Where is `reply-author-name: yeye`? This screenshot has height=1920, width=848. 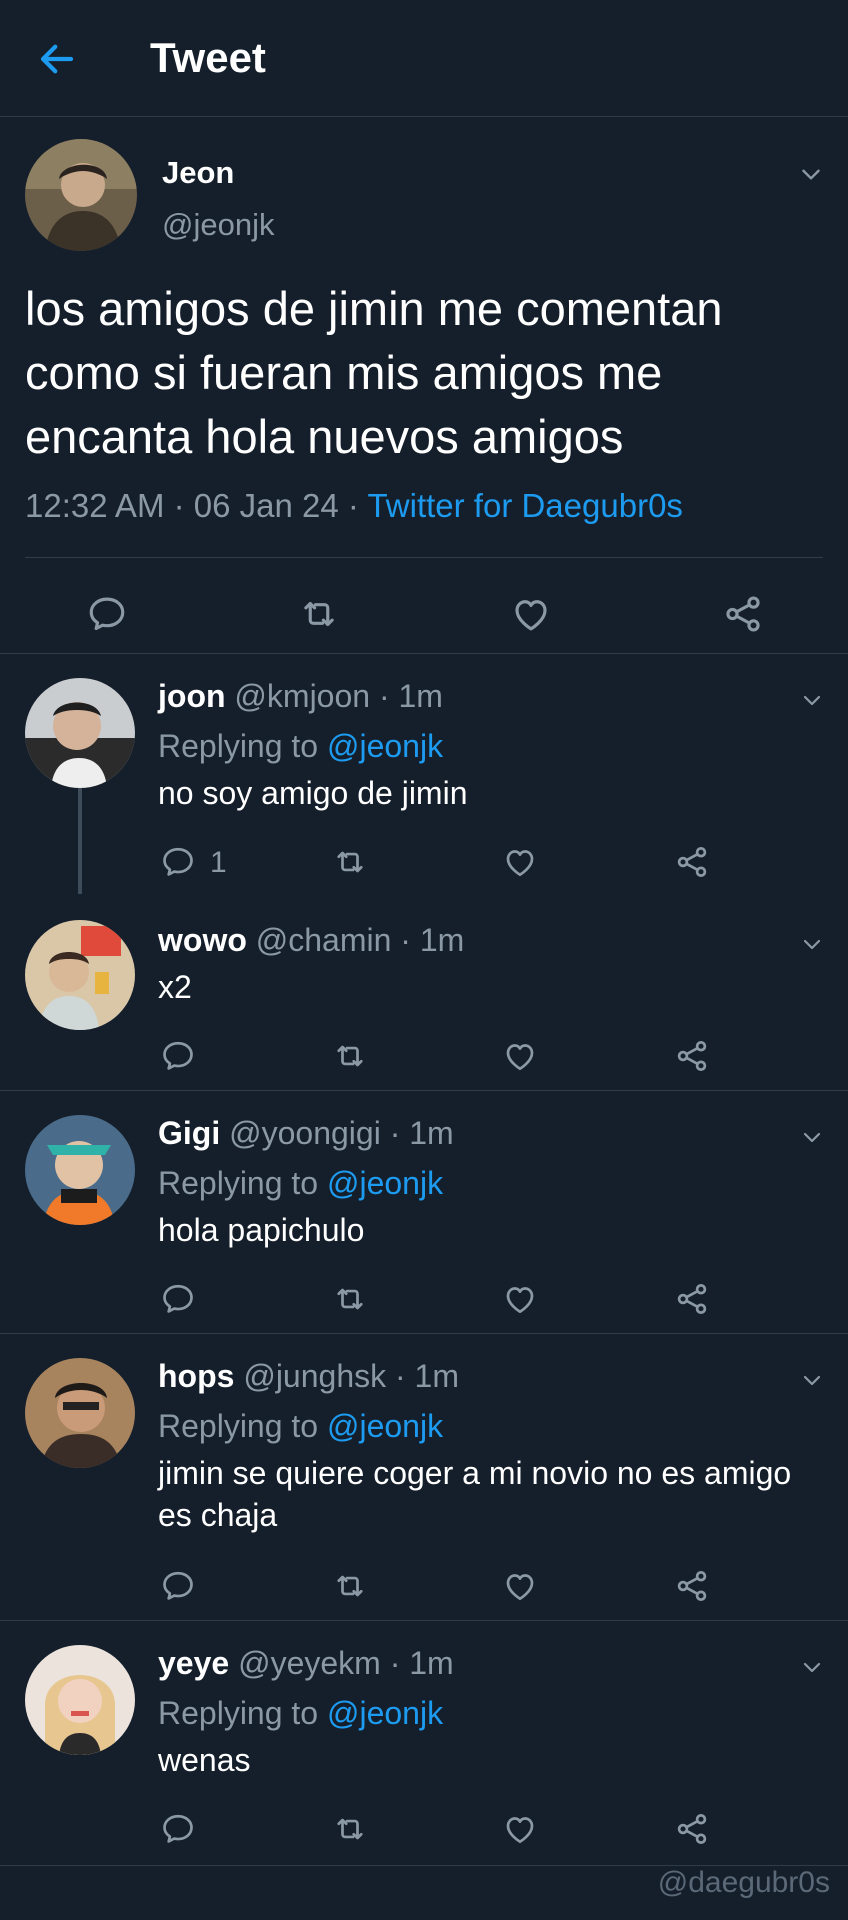
reply-author-name: yeye is located at coordinates (193, 1663).